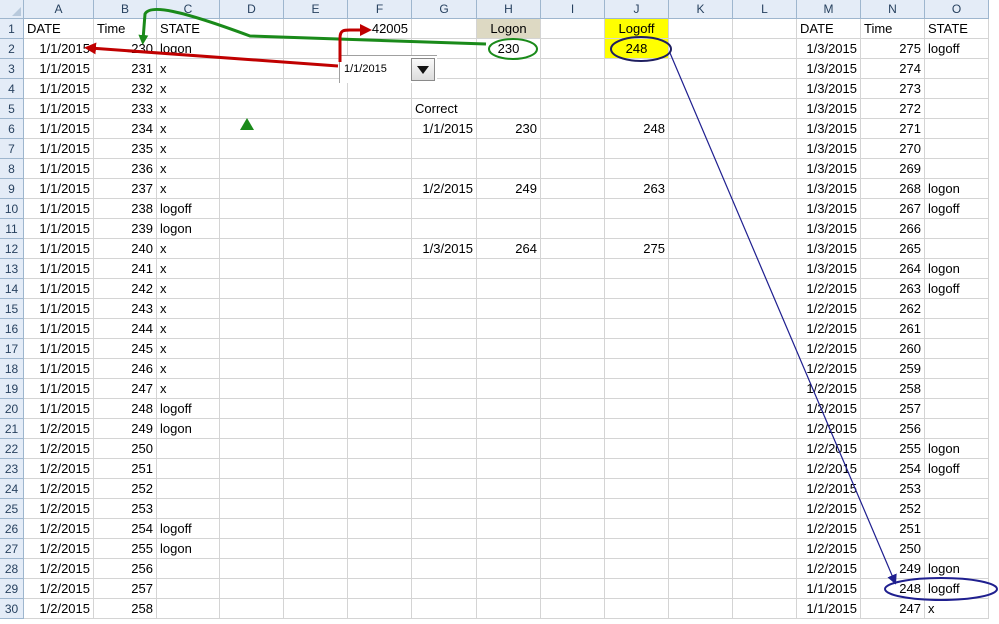 This screenshot has width=999, height=624. I want to click on cell-c29, so click(188, 589).